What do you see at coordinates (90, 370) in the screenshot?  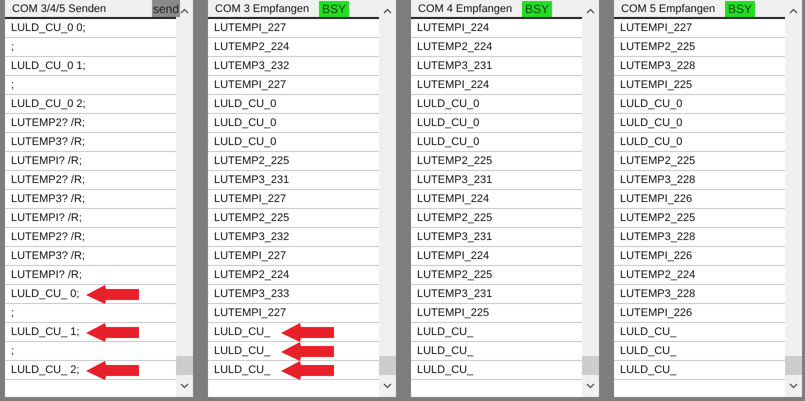 I see `list-row: LULD_CU_ 2;` at bounding box center [90, 370].